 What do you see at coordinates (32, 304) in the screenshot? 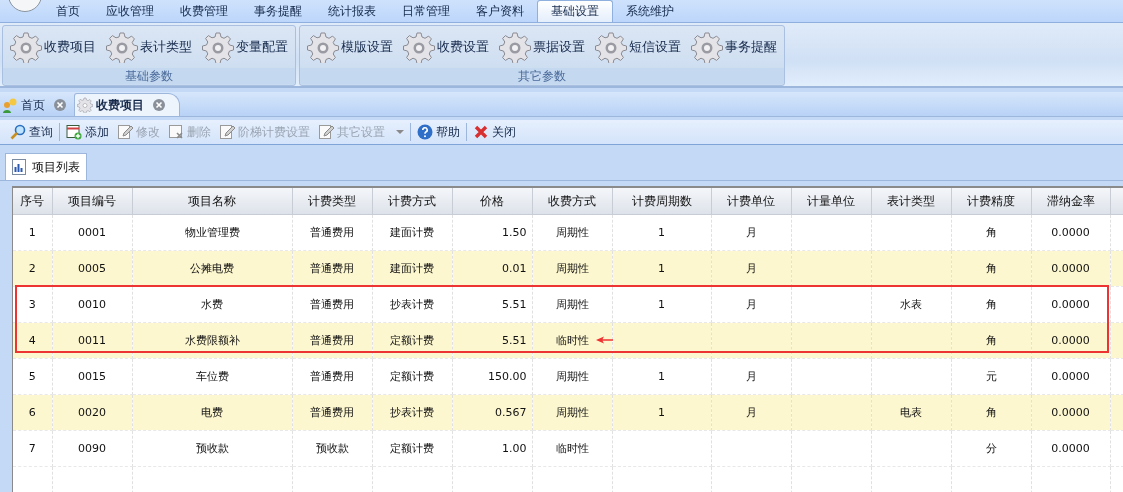
I see `table-cell: 3` at bounding box center [32, 304].